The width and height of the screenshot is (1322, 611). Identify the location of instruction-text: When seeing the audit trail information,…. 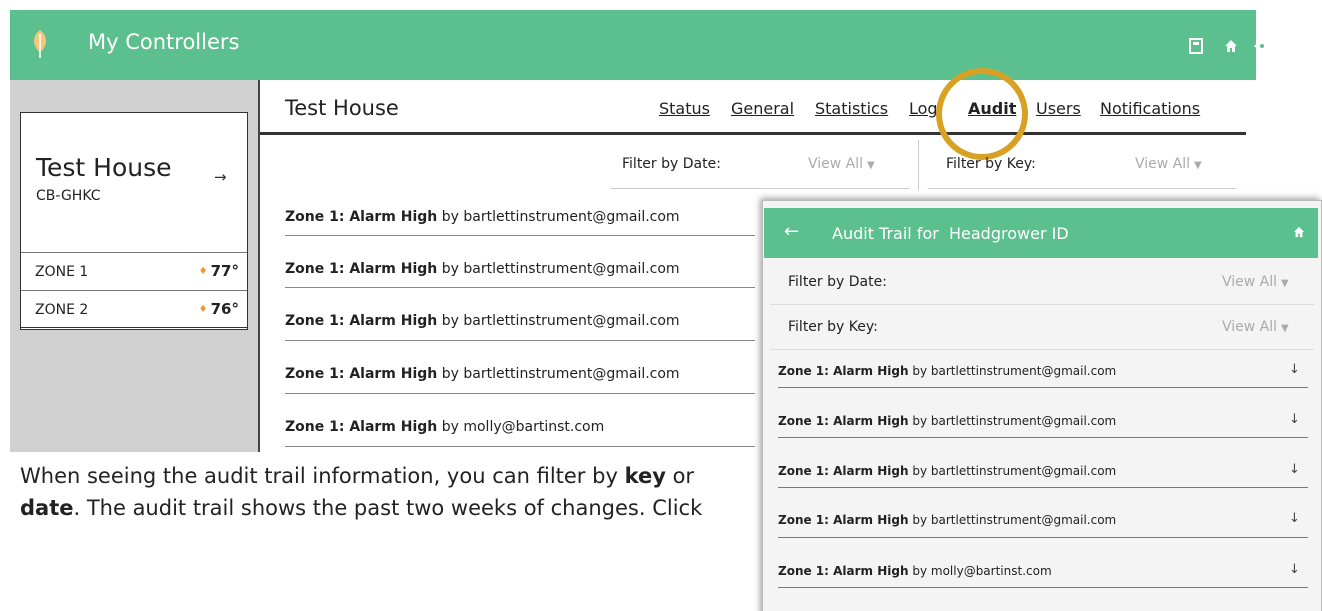
(361, 492).